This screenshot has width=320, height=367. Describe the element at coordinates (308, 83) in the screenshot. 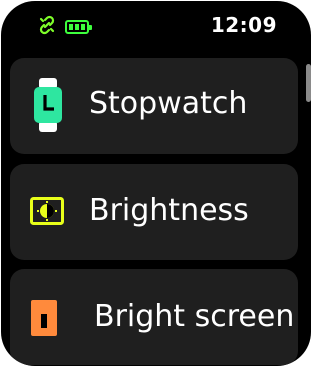

I see `scrollbar` at that location.